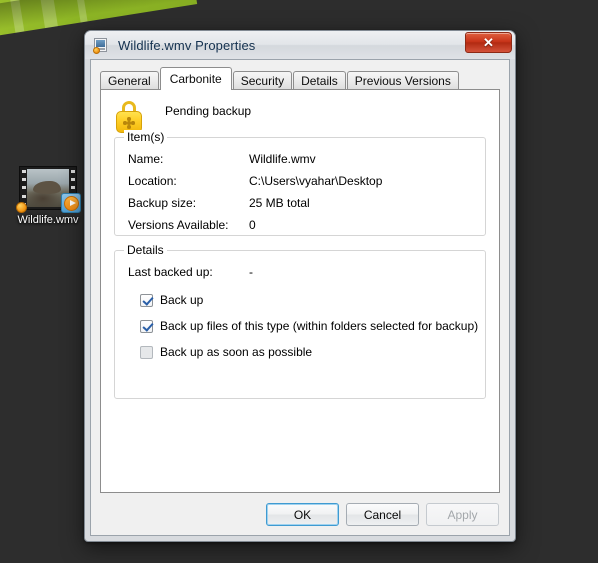 The height and width of the screenshot is (563, 598). Describe the element at coordinates (146, 159) in the screenshot. I see `row-name-key: Name:` at that location.